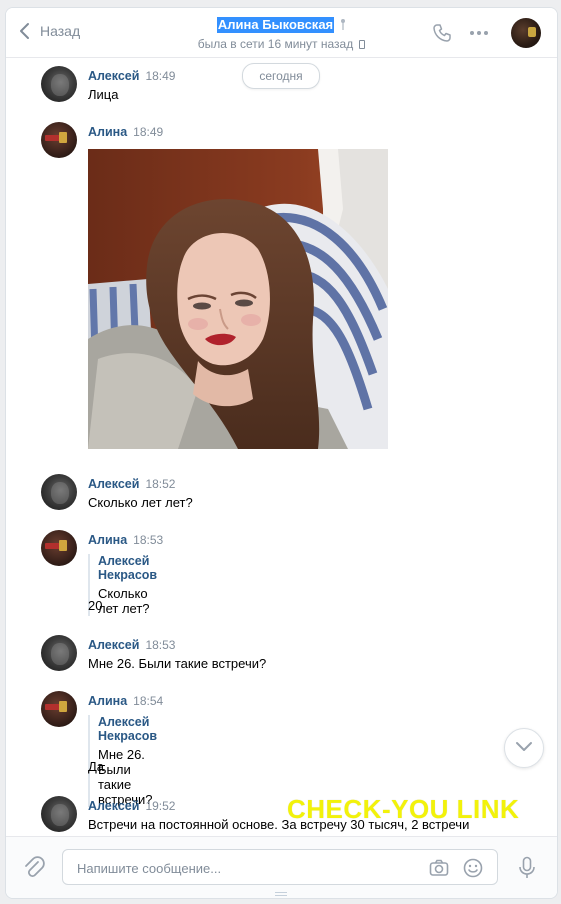  What do you see at coordinates (247, 868) in the screenshot?
I see `message-input` at bounding box center [247, 868].